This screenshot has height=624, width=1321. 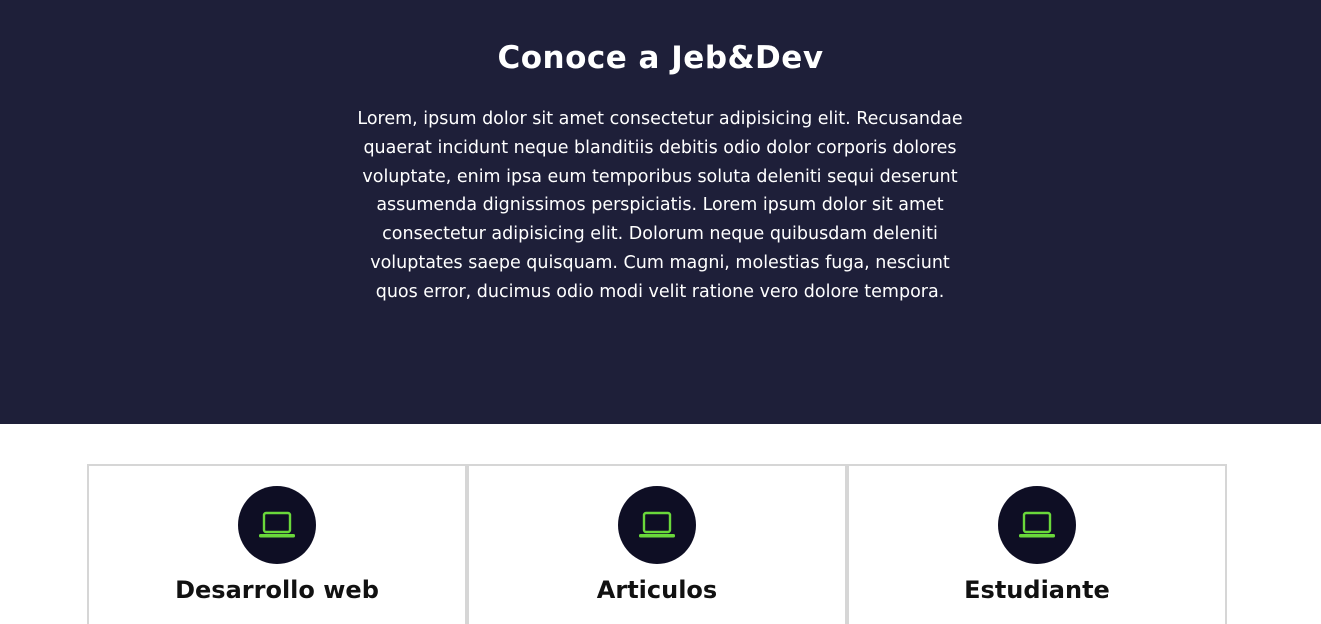 I want to click on service-card-articles: Articulos, so click(x=657, y=544).